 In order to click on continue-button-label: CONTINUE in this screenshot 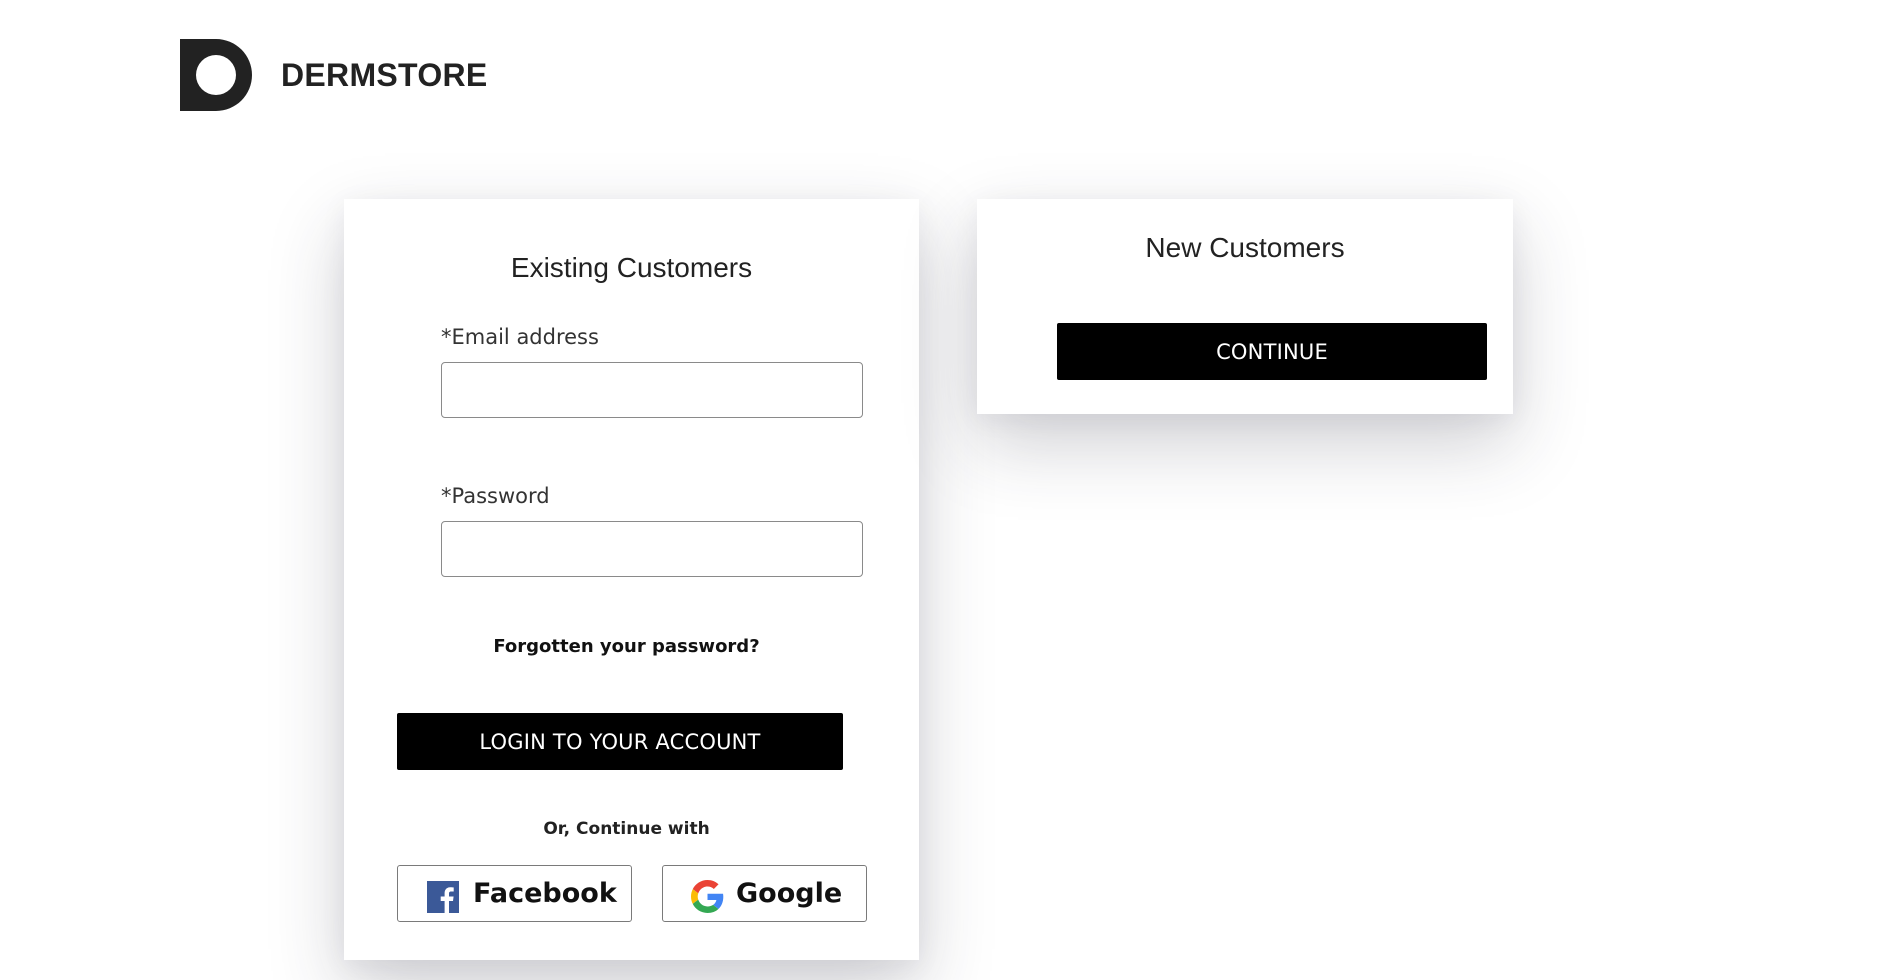, I will do `click(1272, 351)`.